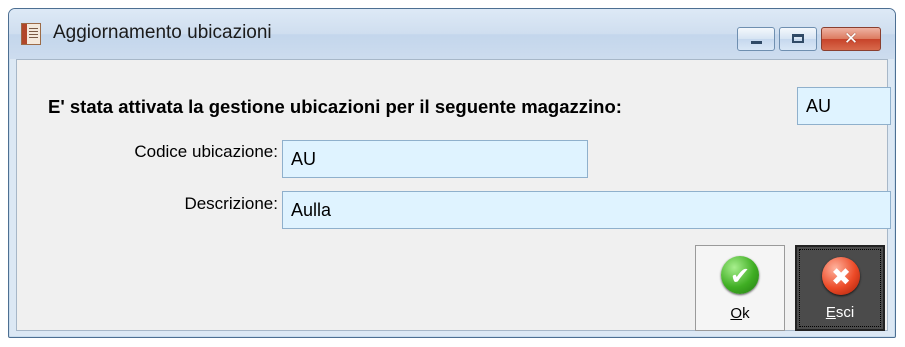 This screenshot has height=347, width=905. What do you see at coordinates (756, 39) in the screenshot?
I see `minimize-button` at bounding box center [756, 39].